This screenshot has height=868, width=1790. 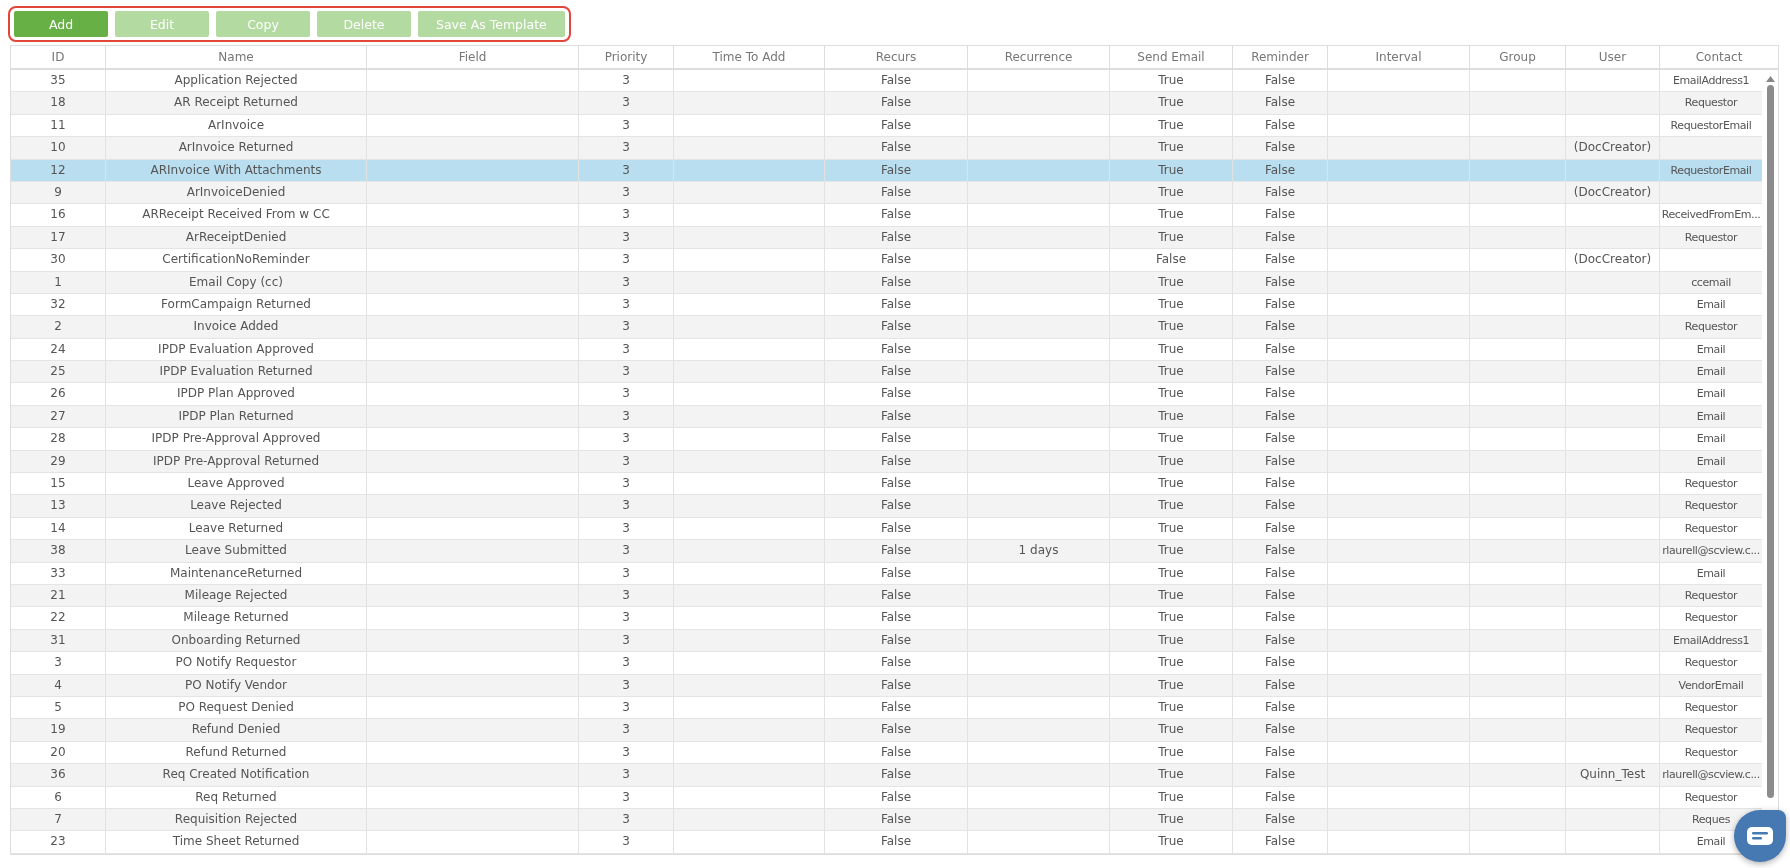 I want to click on table-cell: IPDP Plan Approved, so click(x=235, y=394).